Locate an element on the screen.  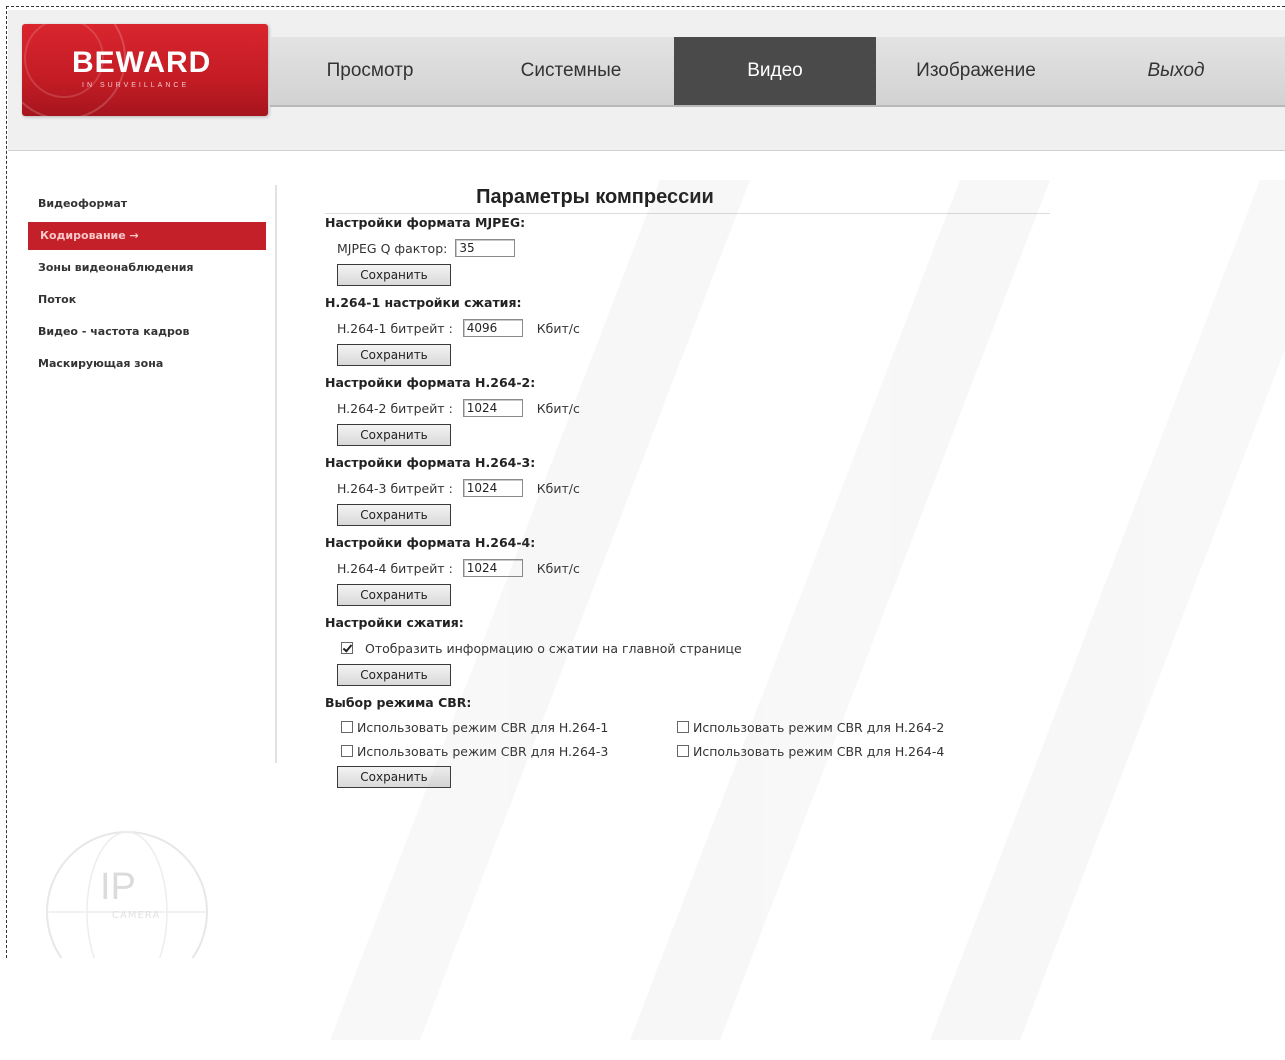
mjpeg-section-title: Настройки формата MJPEG: is located at coordinates (425, 222).